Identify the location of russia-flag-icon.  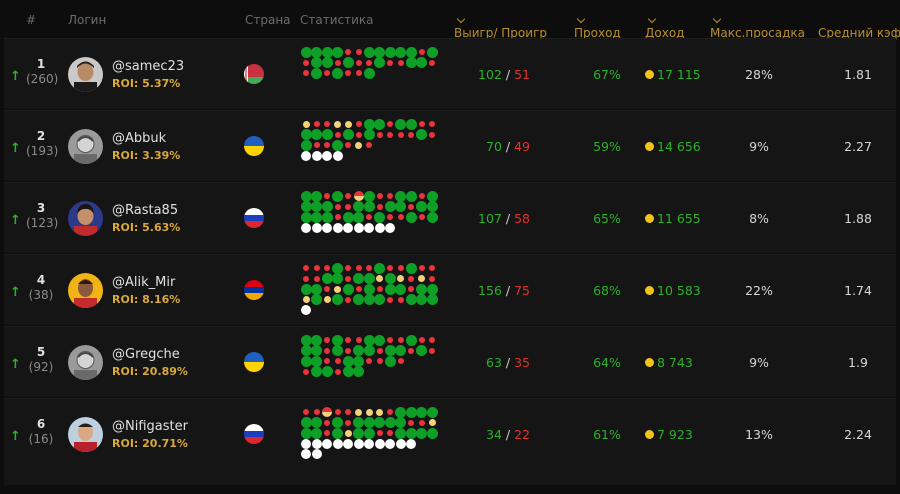
(254, 218).